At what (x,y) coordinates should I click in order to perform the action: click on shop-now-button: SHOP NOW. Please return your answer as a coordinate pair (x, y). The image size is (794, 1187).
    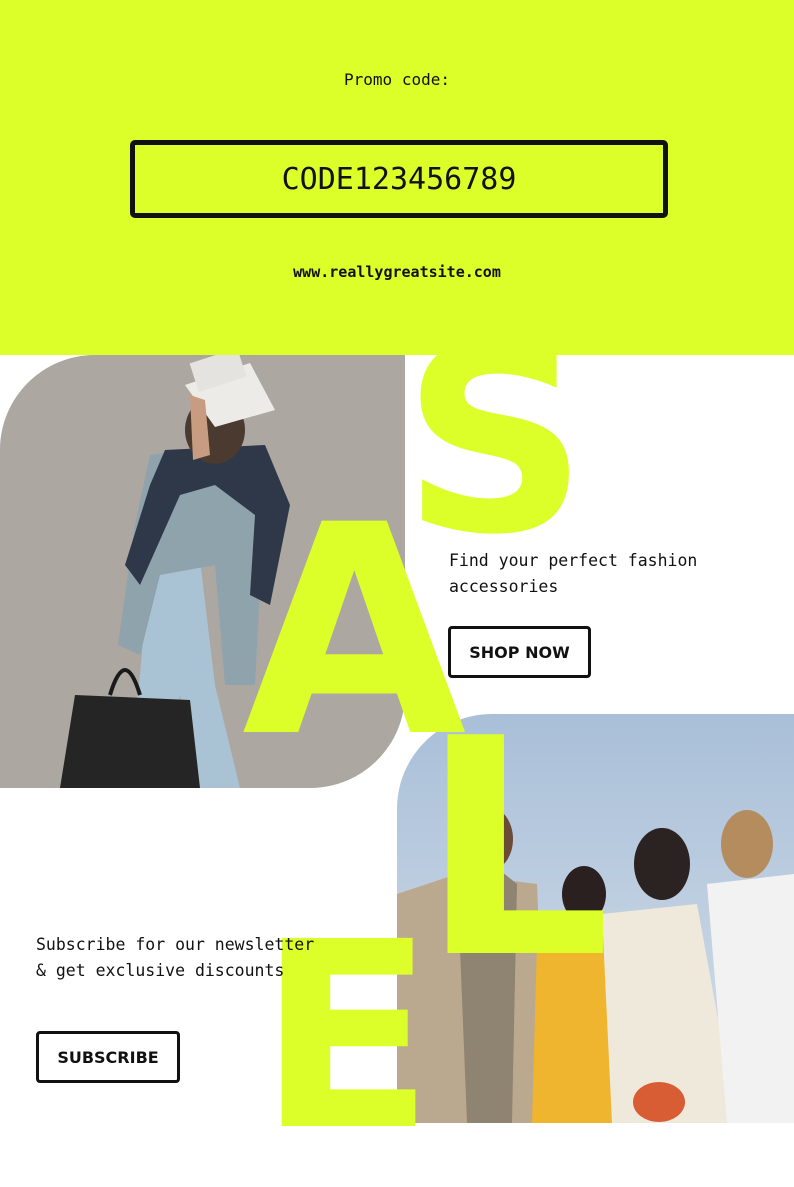
    Looking at the image, I should click on (519, 652).